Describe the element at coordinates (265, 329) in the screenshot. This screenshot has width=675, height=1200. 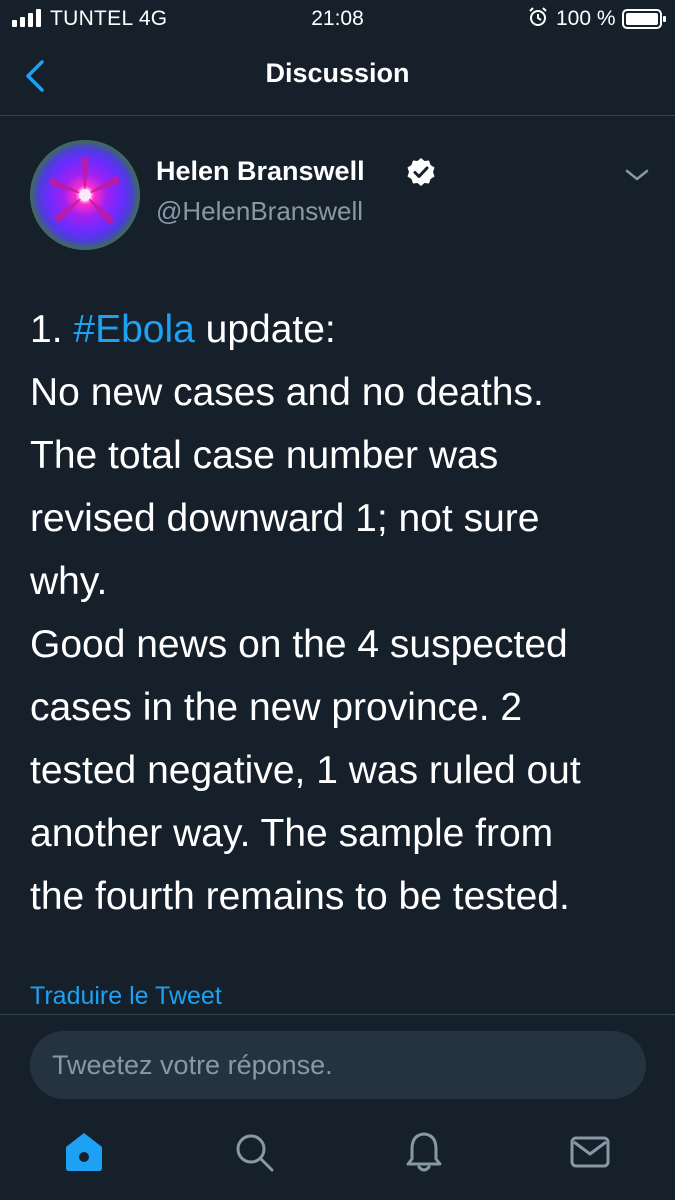
I see `tweet-text-suffix: update:` at that location.